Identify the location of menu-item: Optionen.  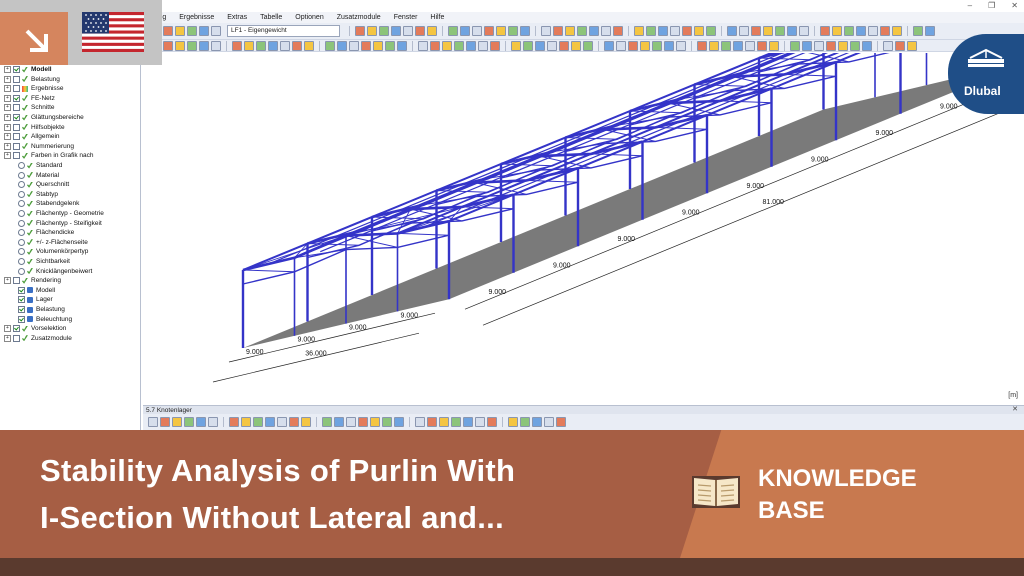
(309, 17).